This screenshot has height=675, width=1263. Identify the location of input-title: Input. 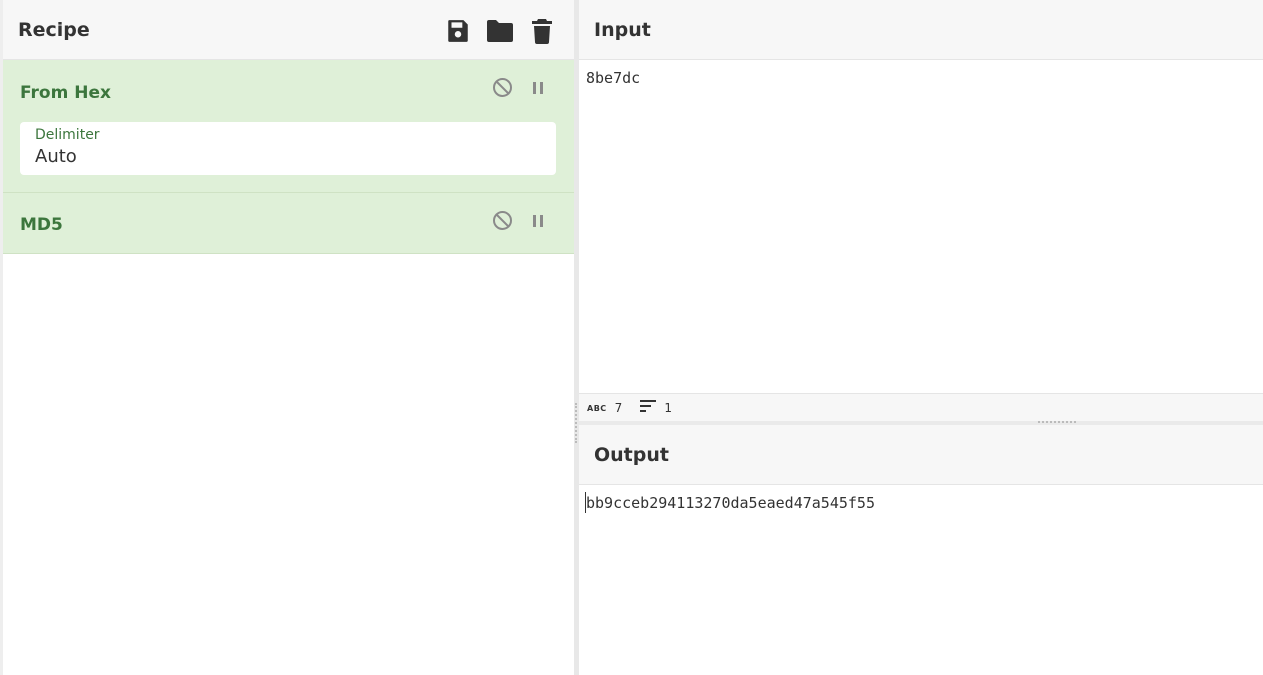
(622, 29).